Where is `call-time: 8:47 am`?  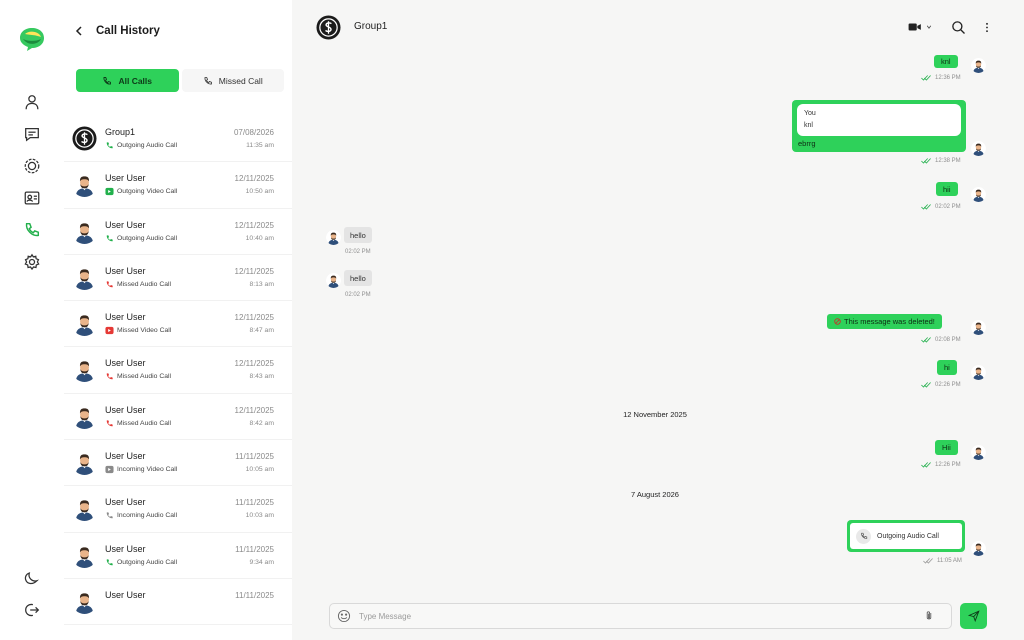 call-time: 8:47 am is located at coordinates (261, 331).